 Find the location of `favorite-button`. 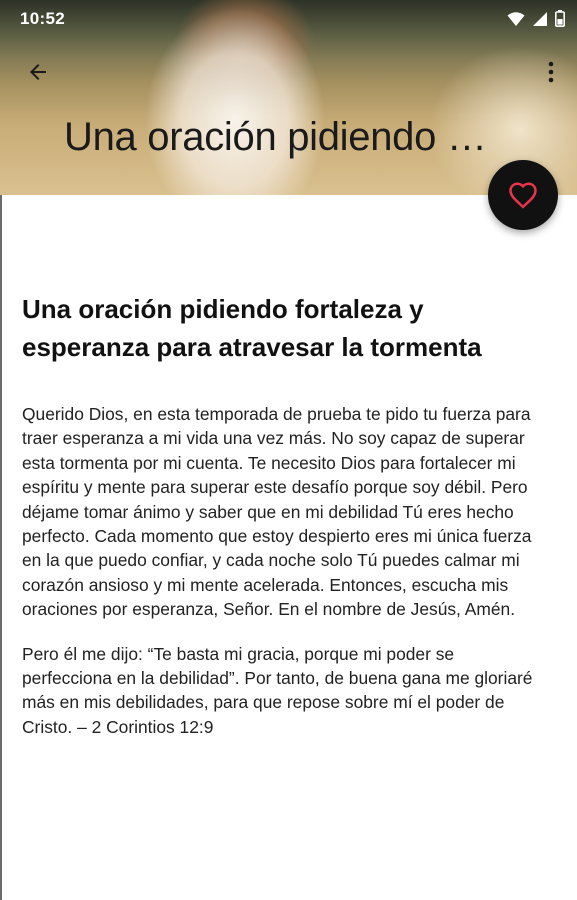

favorite-button is located at coordinates (523, 195).